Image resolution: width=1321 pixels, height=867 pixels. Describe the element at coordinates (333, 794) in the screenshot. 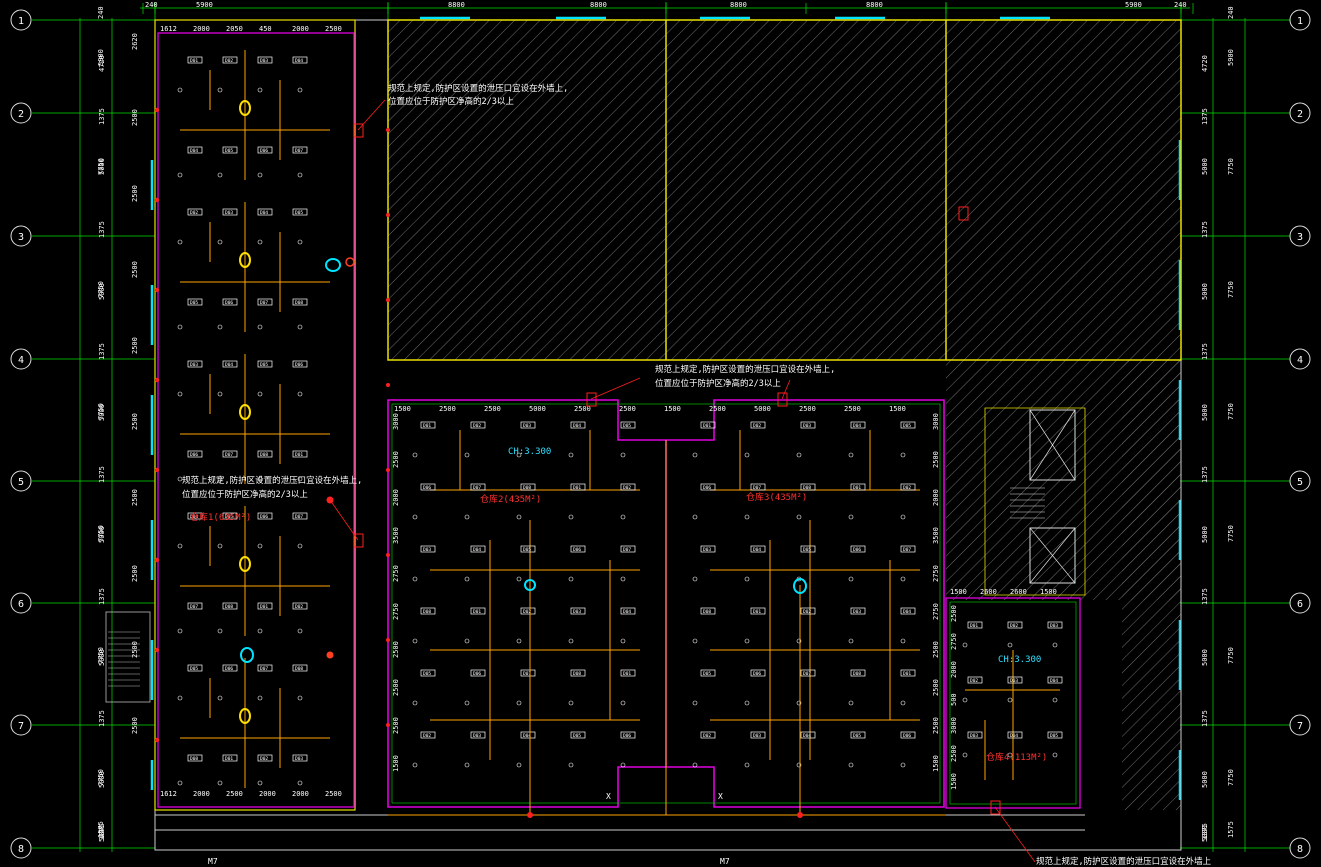

I see `room1-bottom-dim: 2500` at that location.